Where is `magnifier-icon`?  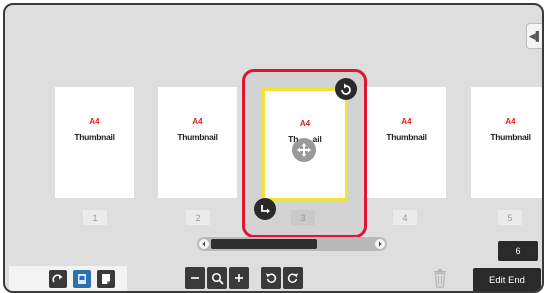
magnifier-icon is located at coordinates (217, 278).